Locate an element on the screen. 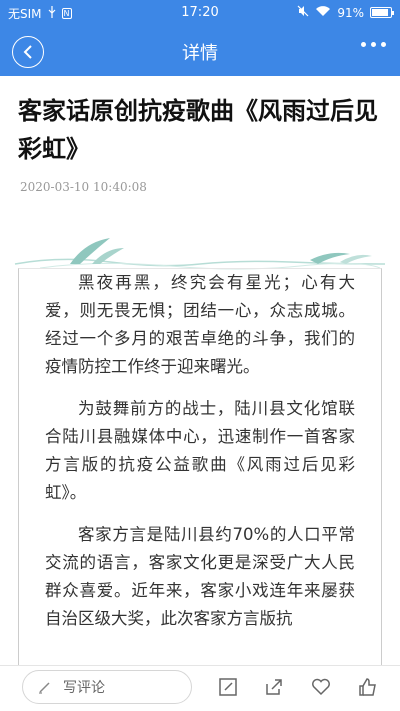  status-right: 91% is located at coordinates (345, 12).